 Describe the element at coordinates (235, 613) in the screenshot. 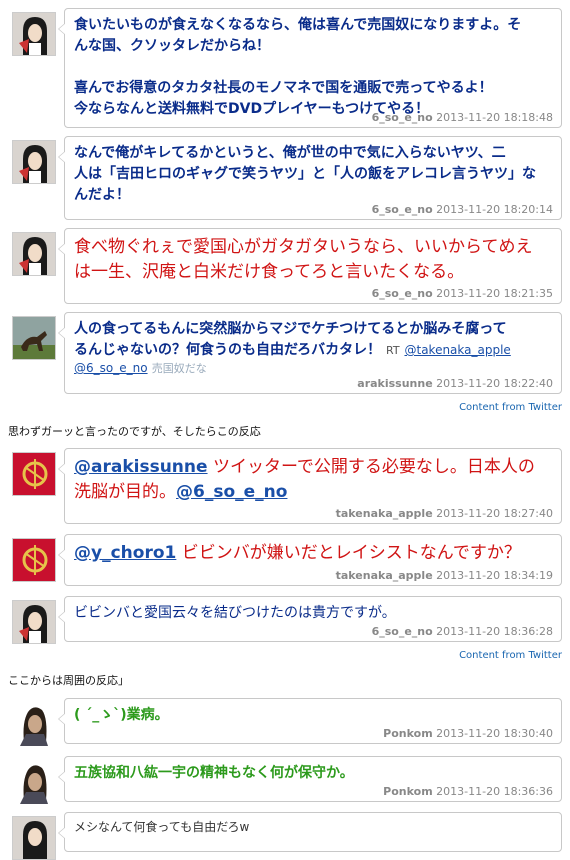

I see `tweet-text: ビビンバと愛国云々を結びつけたのは貴方ですが。` at that location.